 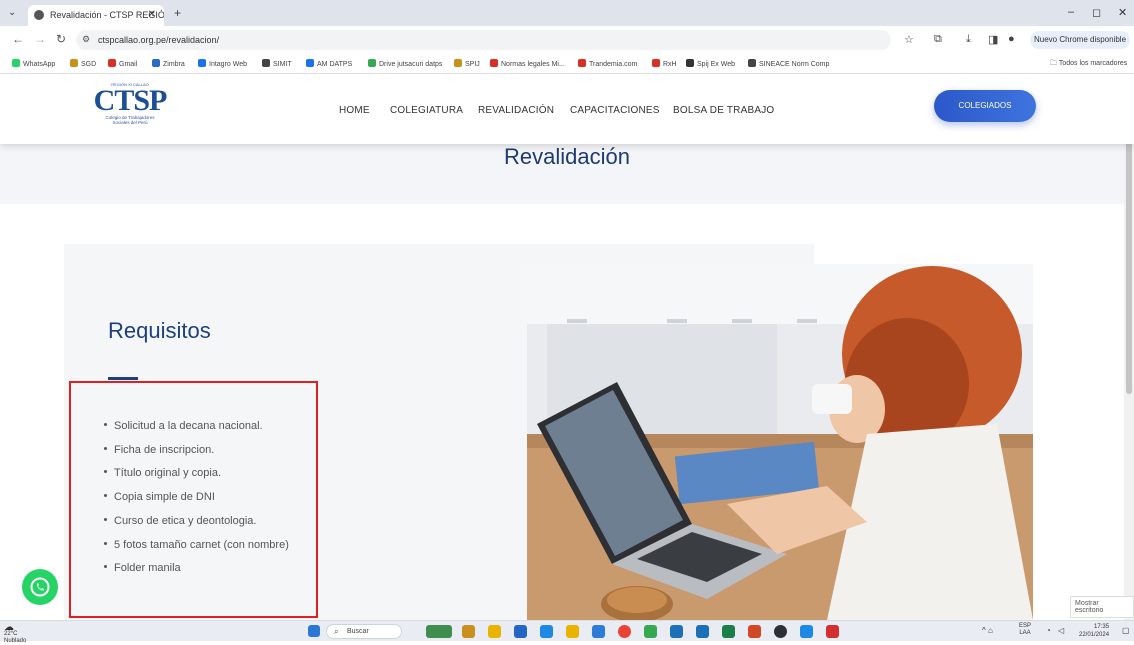 What do you see at coordinates (472, 64) in the screenshot?
I see `bookmark-label: SPIJ` at bounding box center [472, 64].